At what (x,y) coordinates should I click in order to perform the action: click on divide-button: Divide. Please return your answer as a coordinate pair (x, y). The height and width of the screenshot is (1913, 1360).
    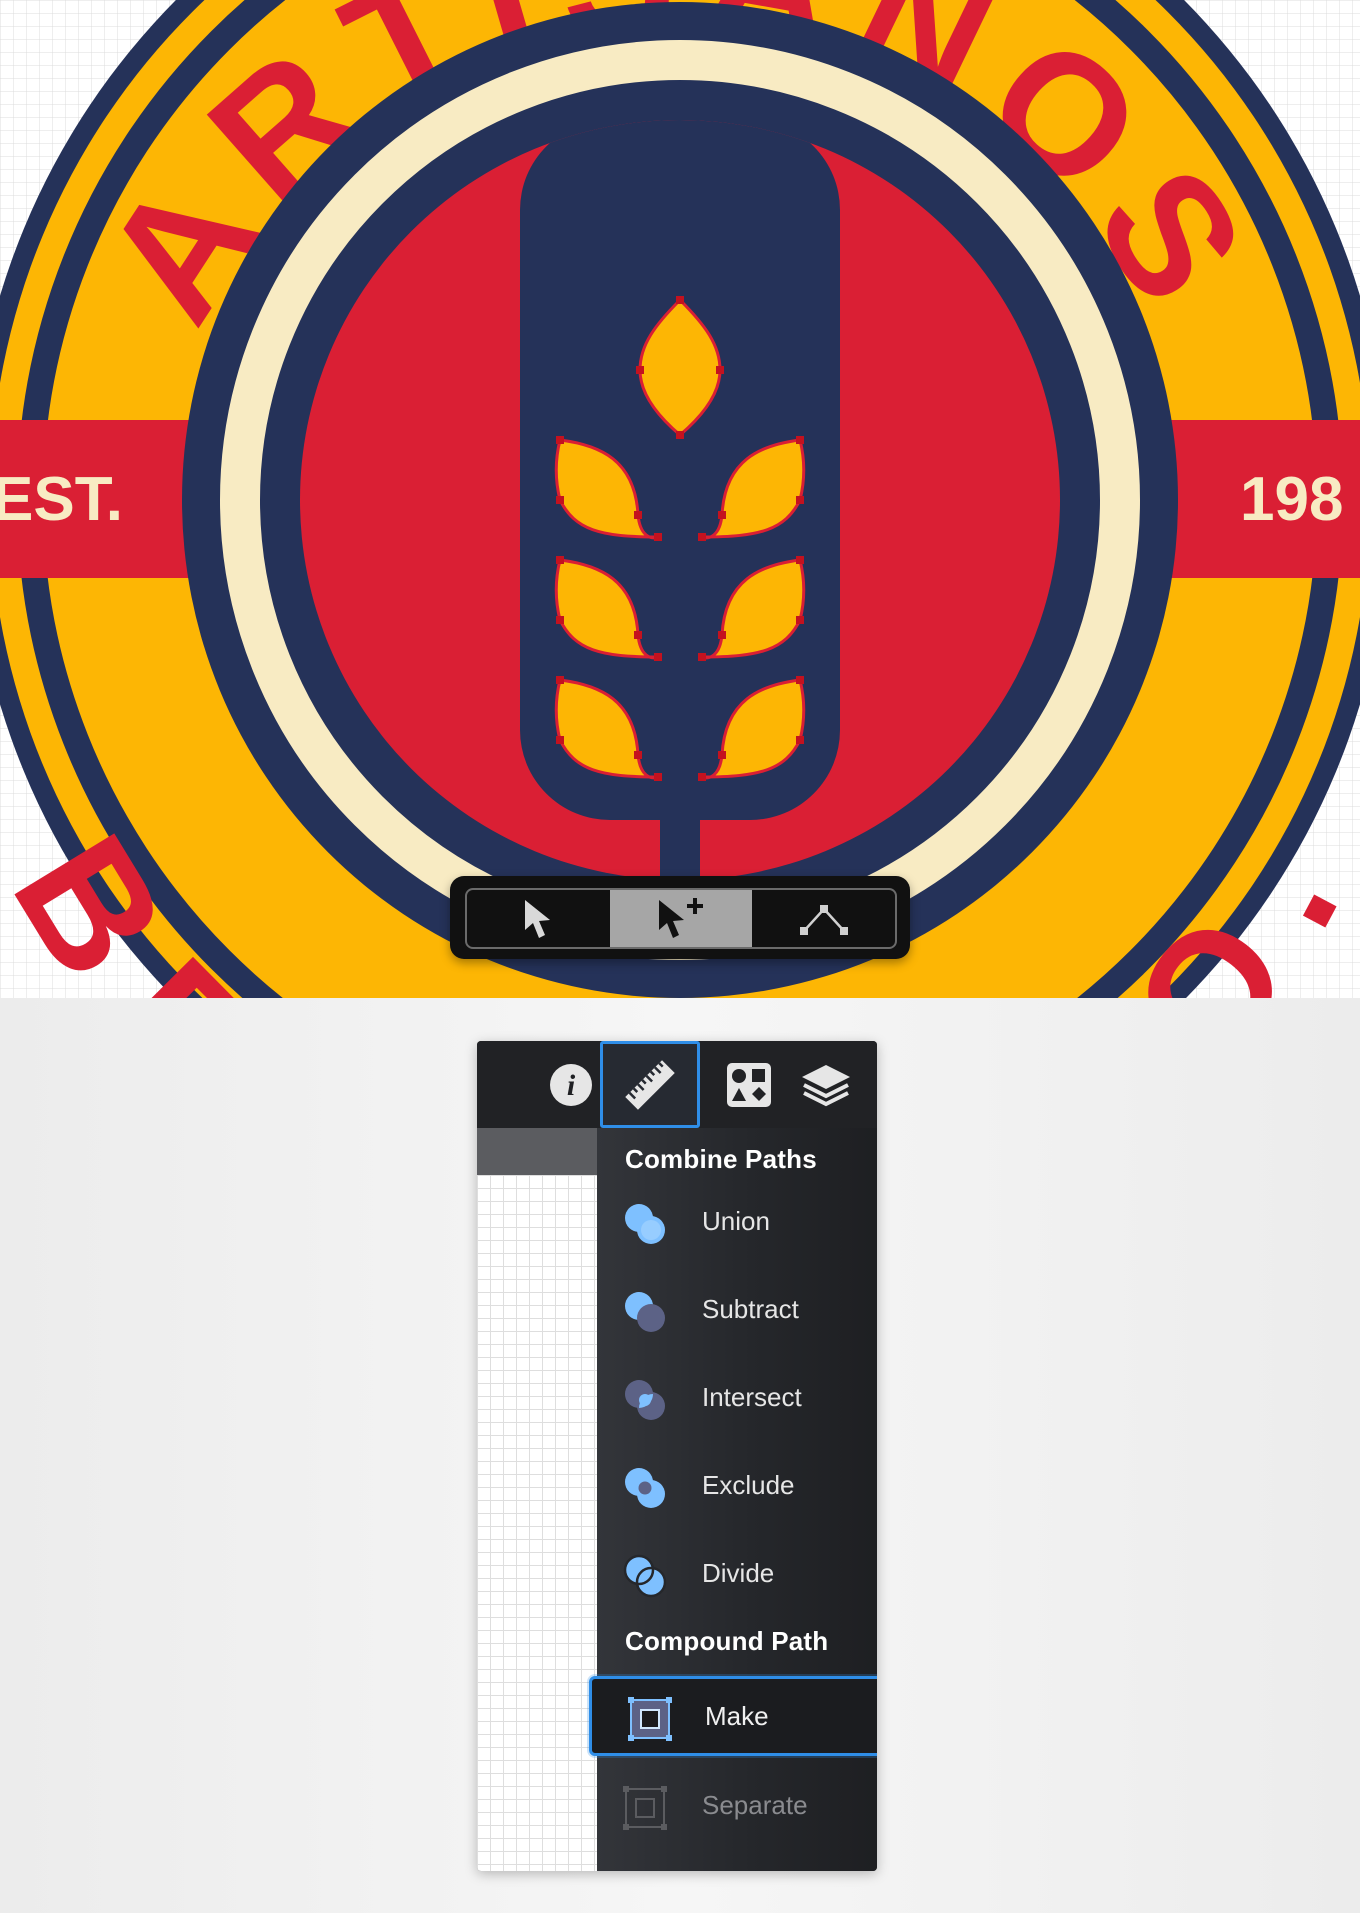
    Looking at the image, I should click on (737, 1574).